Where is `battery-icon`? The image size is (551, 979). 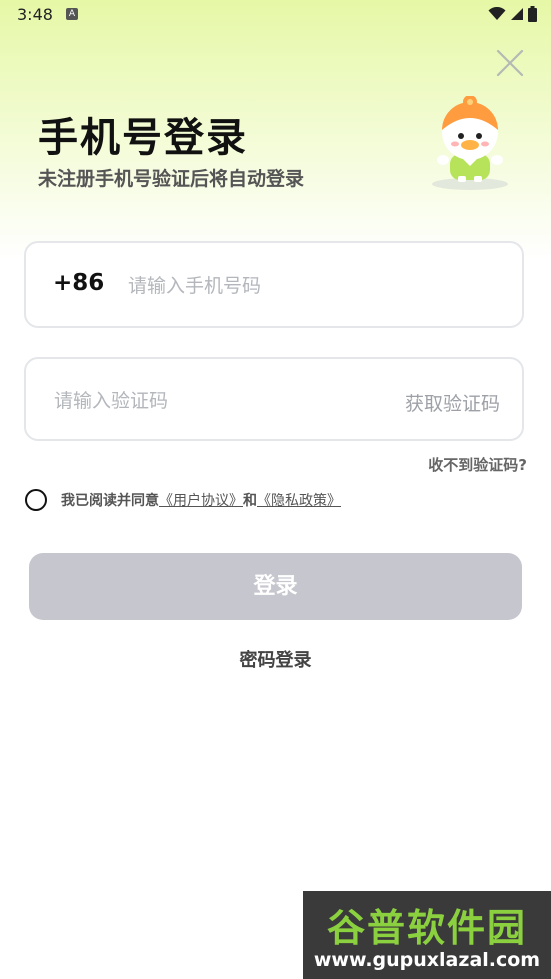 battery-icon is located at coordinates (532, 14).